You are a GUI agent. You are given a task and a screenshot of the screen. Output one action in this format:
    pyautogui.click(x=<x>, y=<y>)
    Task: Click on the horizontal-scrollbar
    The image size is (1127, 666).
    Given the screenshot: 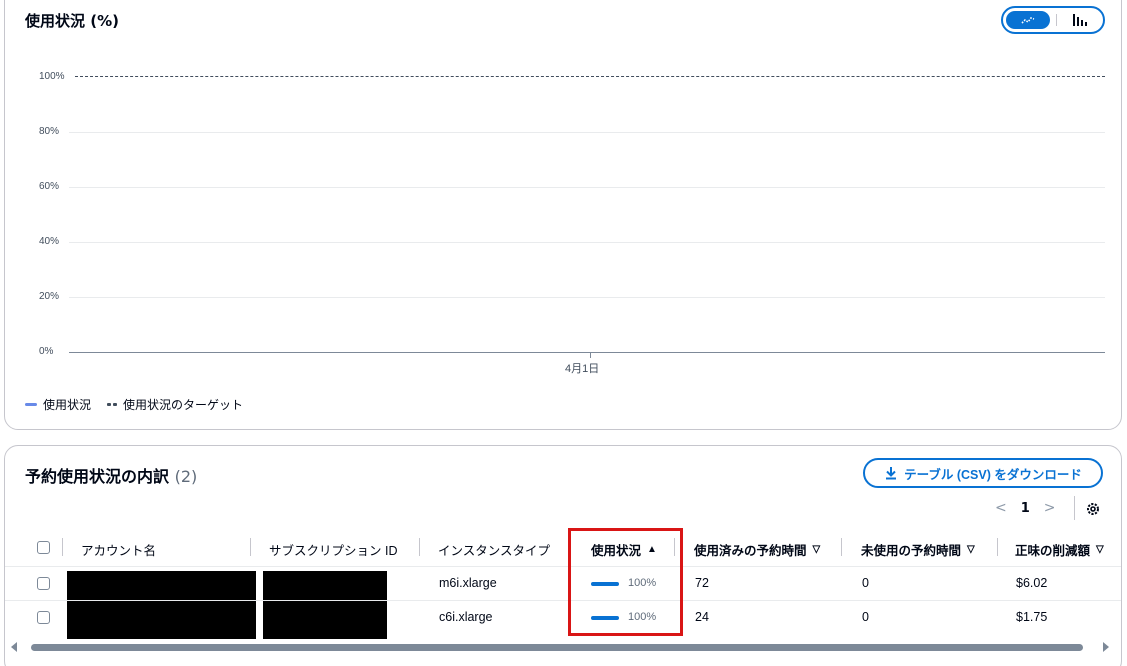 What is the action you would take?
    pyautogui.click(x=563, y=647)
    